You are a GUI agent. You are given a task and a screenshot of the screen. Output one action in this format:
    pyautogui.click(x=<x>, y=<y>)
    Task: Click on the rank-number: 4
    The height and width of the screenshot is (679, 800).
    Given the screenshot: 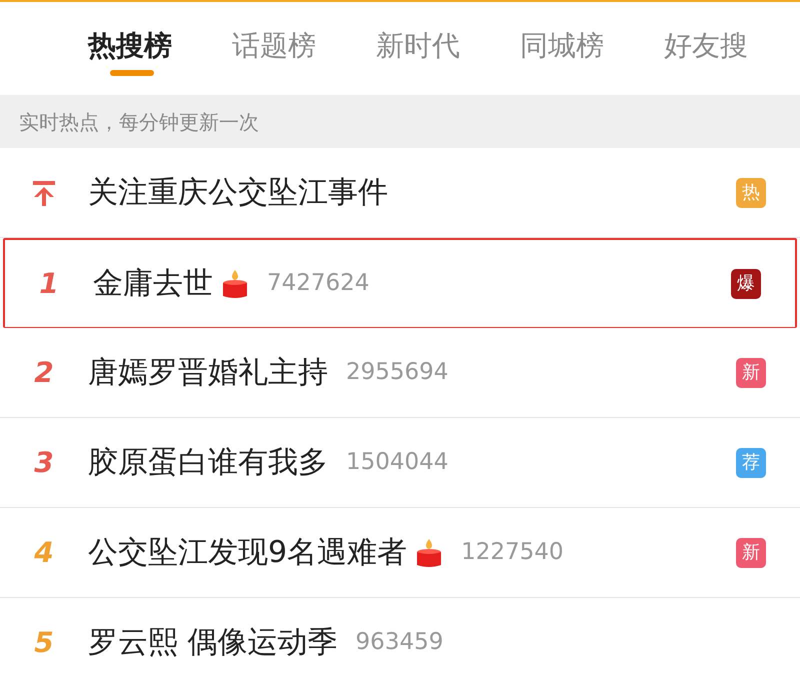 What is the action you would take?
    pyautogui.click(x=44, y=552)
    